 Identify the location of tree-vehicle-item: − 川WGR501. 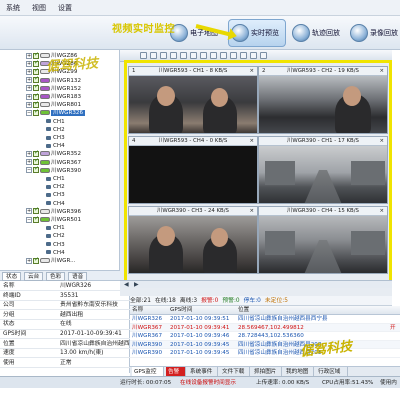
(59, 219).